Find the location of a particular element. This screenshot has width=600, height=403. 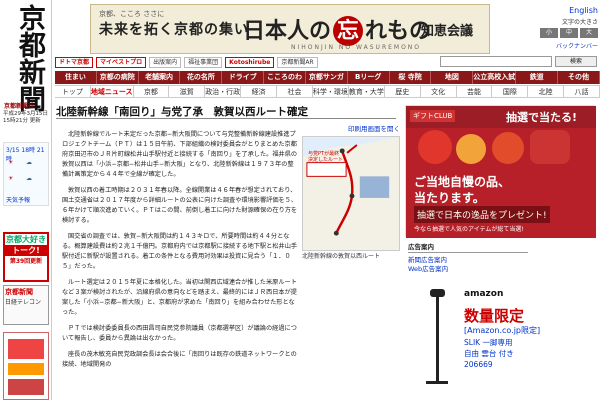

ad-info-box: 広告案内 新聞広告案内 Web広告案内 is located at coordinates (468, 258).